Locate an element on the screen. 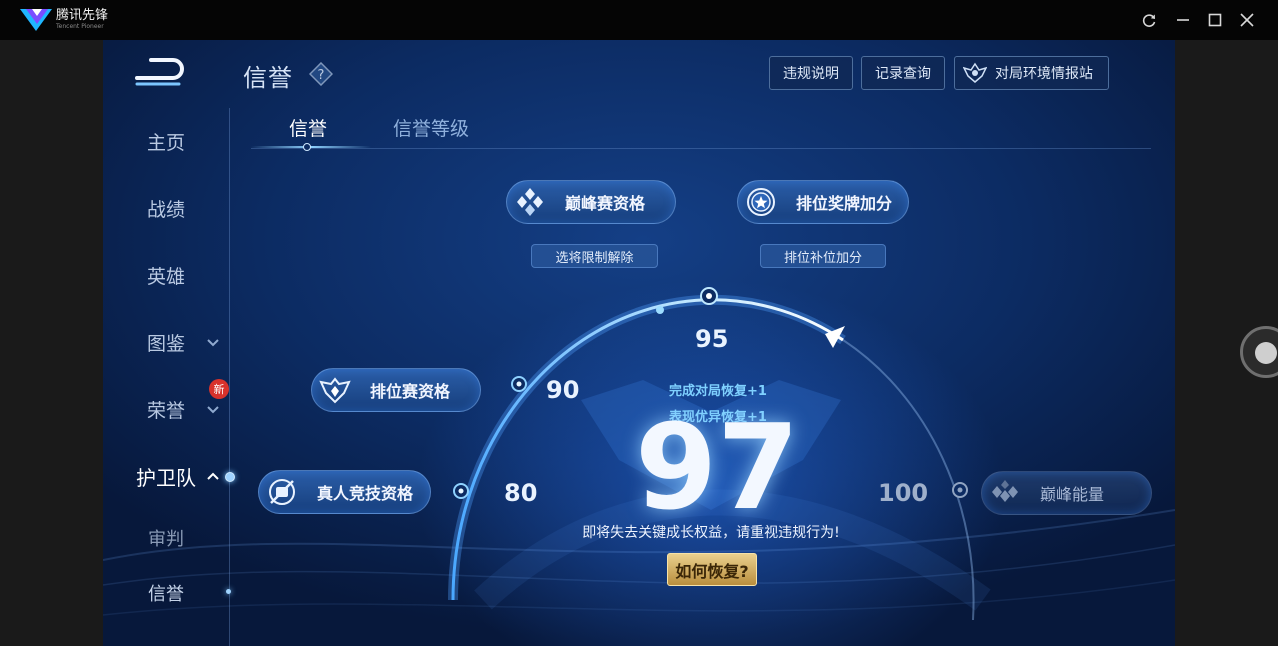  letterbox-left is located at coordinates (51, 343).